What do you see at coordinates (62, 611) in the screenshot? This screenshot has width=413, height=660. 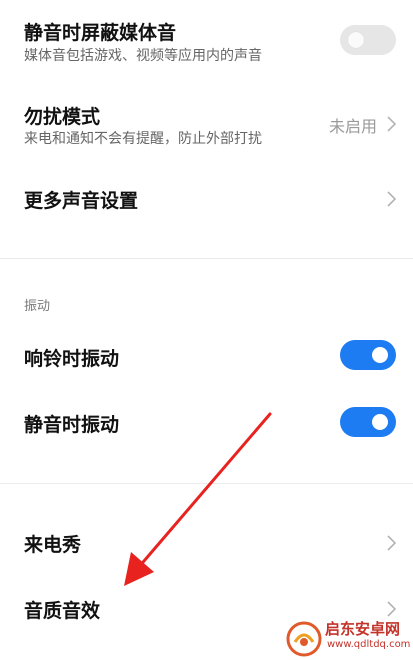 I see `sound-quality-title: 音质音效` at bounding box center [62, 611].